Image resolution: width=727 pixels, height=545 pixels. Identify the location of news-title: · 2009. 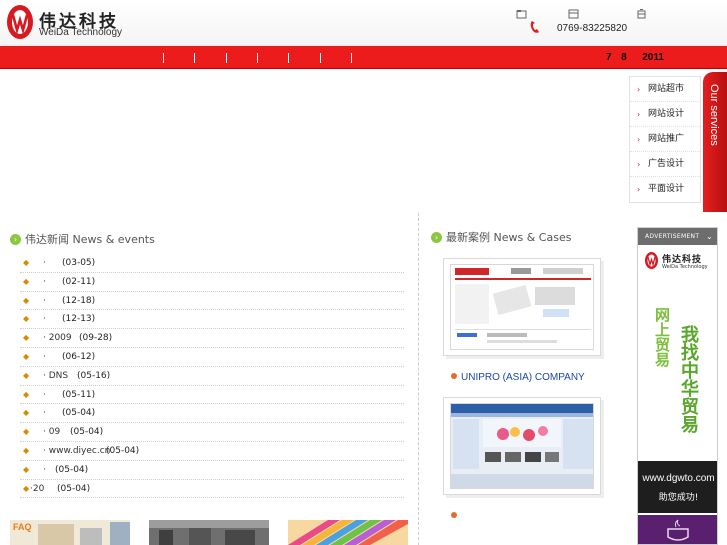
(57, 338).